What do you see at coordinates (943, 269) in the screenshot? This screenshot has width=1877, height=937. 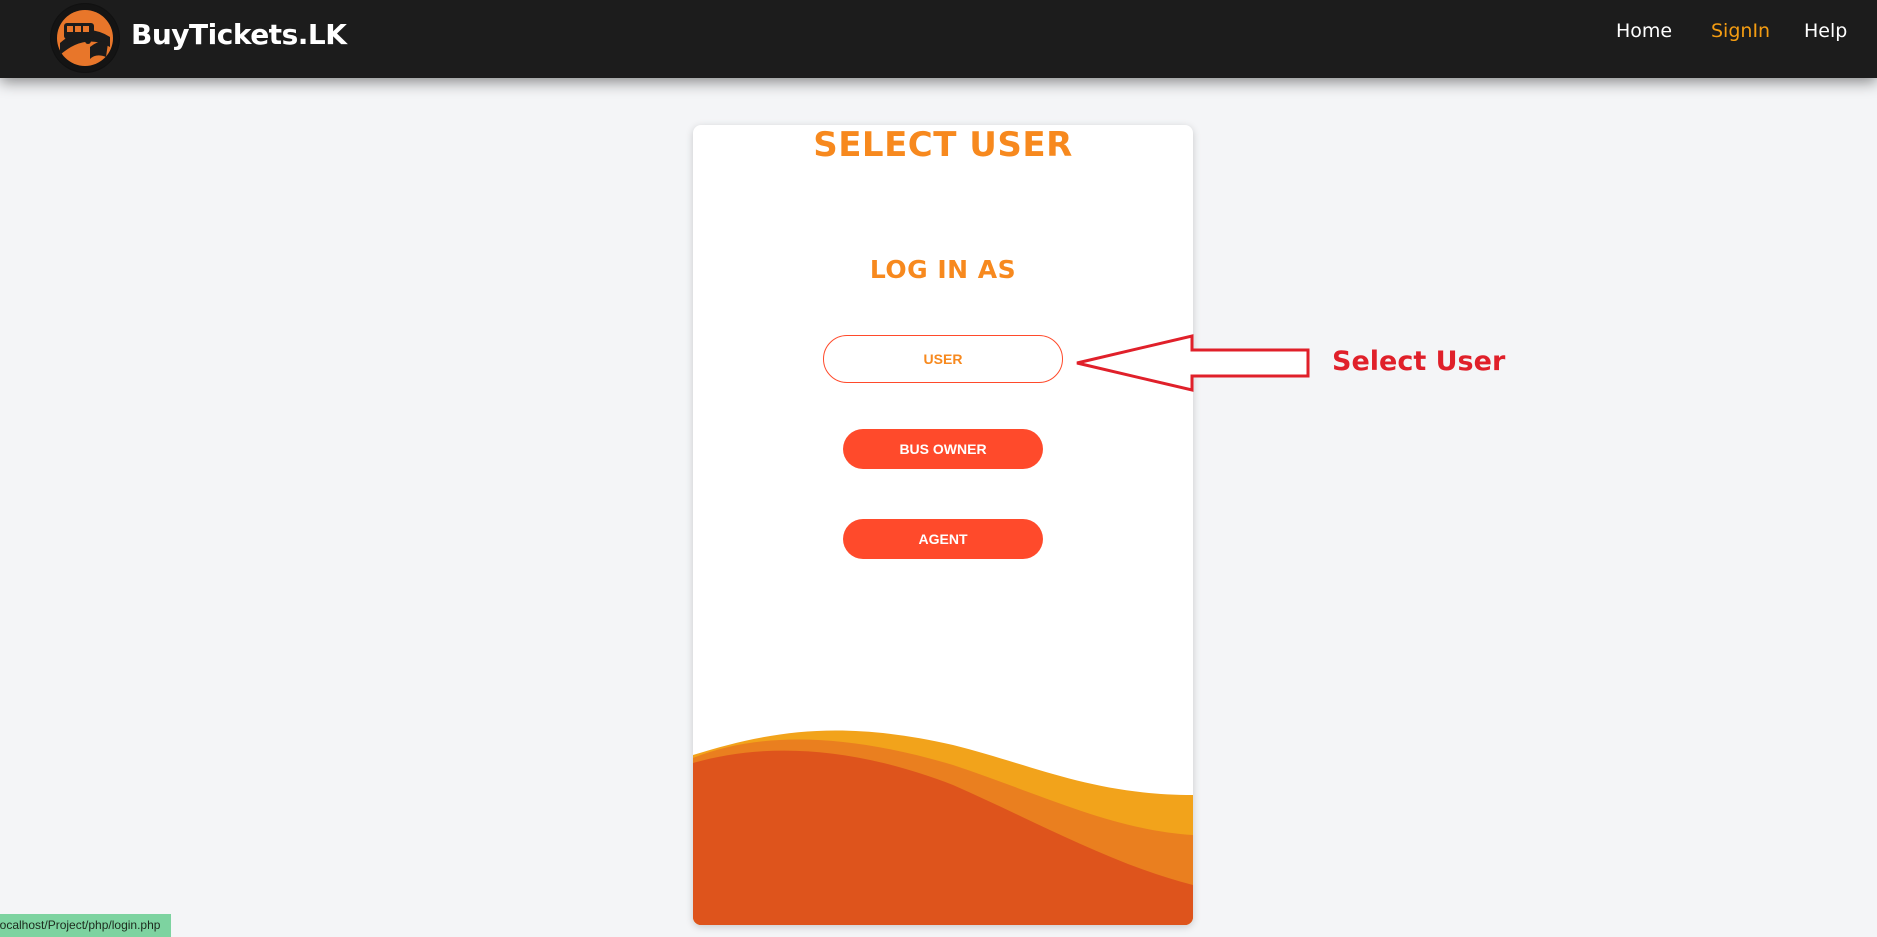 I see `login-as-heading: LOG IN AS` at bounding box center [943, 269].